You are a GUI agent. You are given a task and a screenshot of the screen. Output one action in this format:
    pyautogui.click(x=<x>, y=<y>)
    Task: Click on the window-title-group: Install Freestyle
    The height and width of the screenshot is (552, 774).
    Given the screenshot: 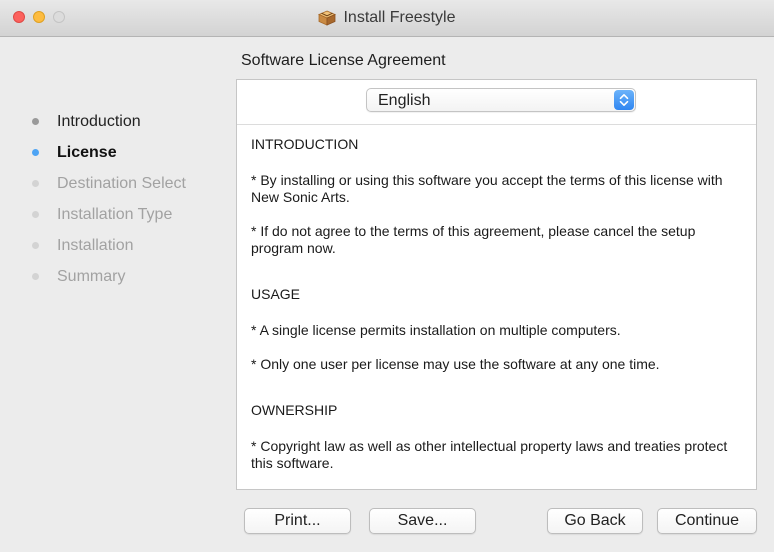 What is the action you would take?
    pyautogui.click(x=387, y=18)
    